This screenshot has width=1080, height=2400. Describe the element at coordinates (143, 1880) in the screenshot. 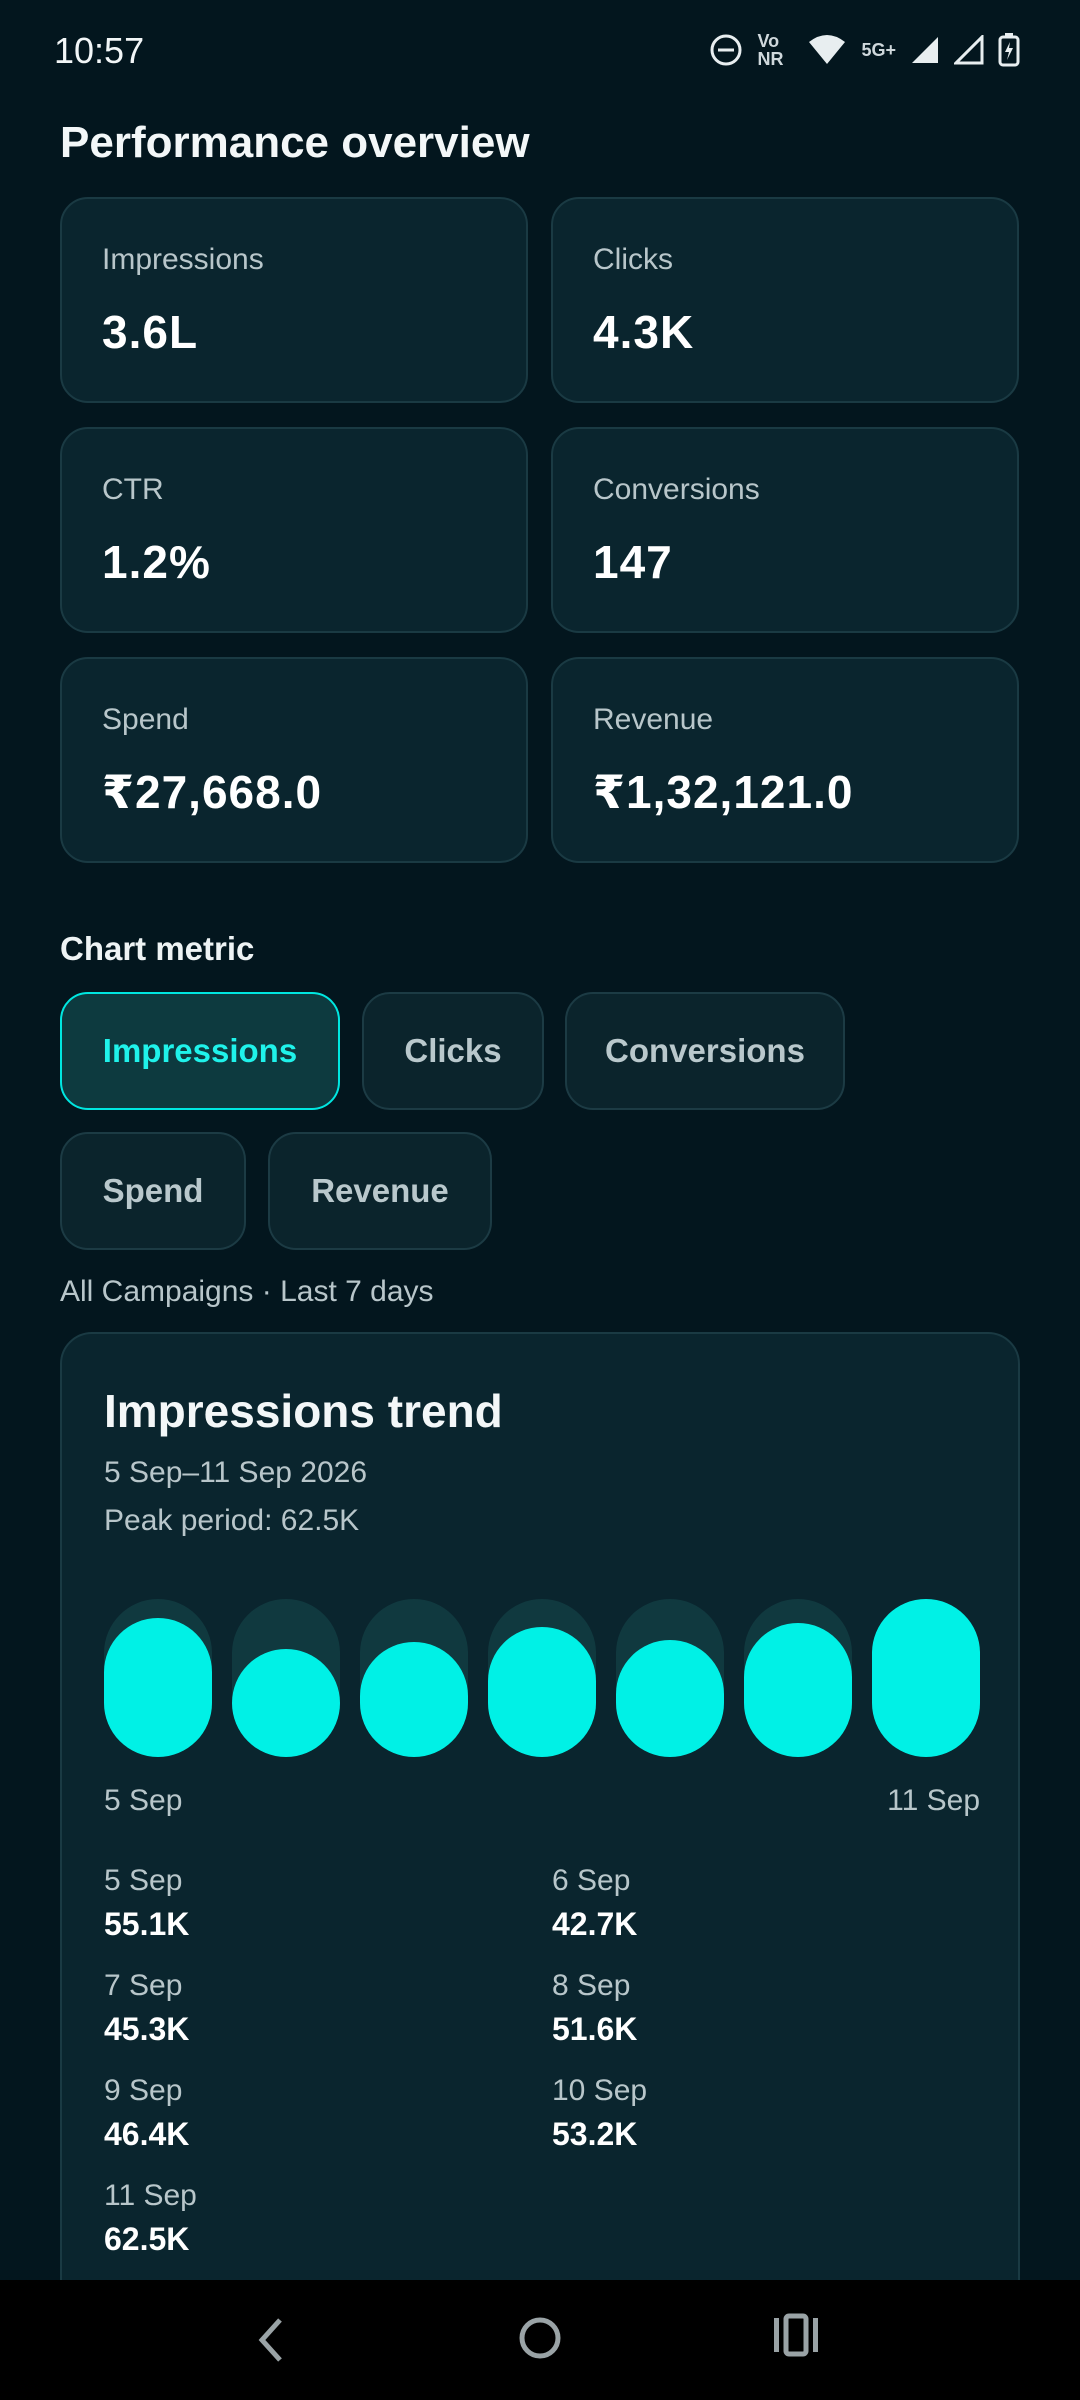

I see `breakdown-date: 5 Sep` at that location.